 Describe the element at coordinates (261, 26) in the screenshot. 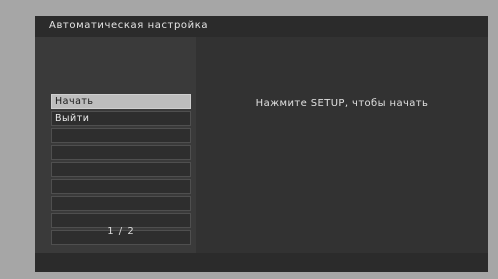

I see `title-bar: Автоматическая настройка` at that location.